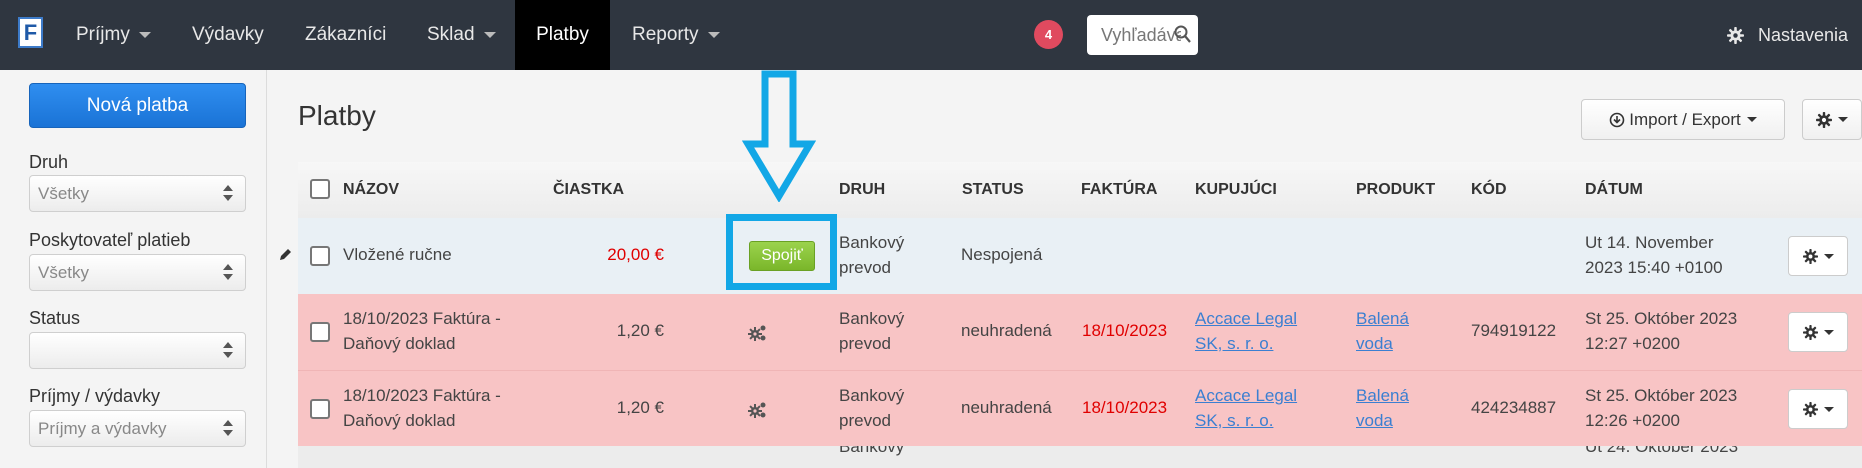 The height and width of the screenshot is (468, 1862). Describe the element at coordinates (1002, 254) in the screenshot. I see `row-status: Nespojená` at that location.